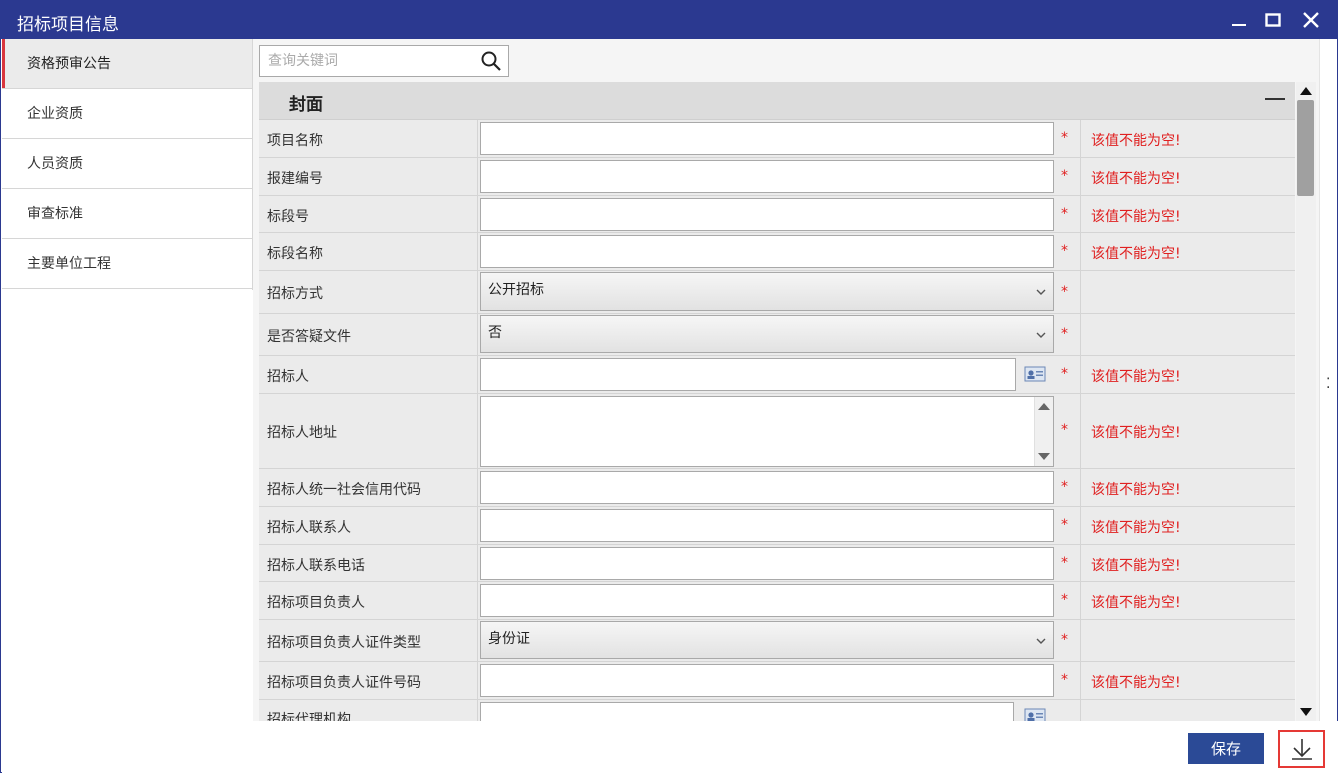 This screenshot has height=773, width=1338. I want to click on project-name-input, so click(767, 138).